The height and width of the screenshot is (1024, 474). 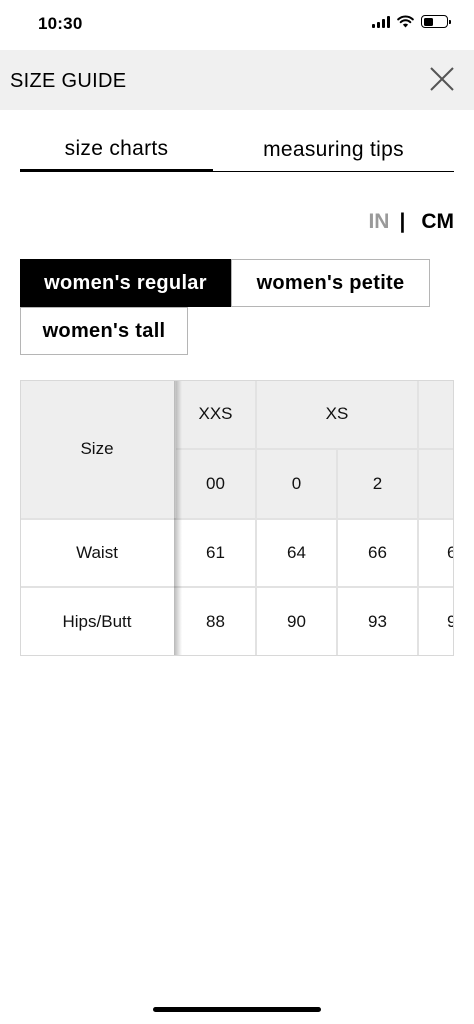 What do you see at coordinates (116, 148) in the screenshot?
I see `tab-size-charts-label: size charts` at bounding box center [116, 148].